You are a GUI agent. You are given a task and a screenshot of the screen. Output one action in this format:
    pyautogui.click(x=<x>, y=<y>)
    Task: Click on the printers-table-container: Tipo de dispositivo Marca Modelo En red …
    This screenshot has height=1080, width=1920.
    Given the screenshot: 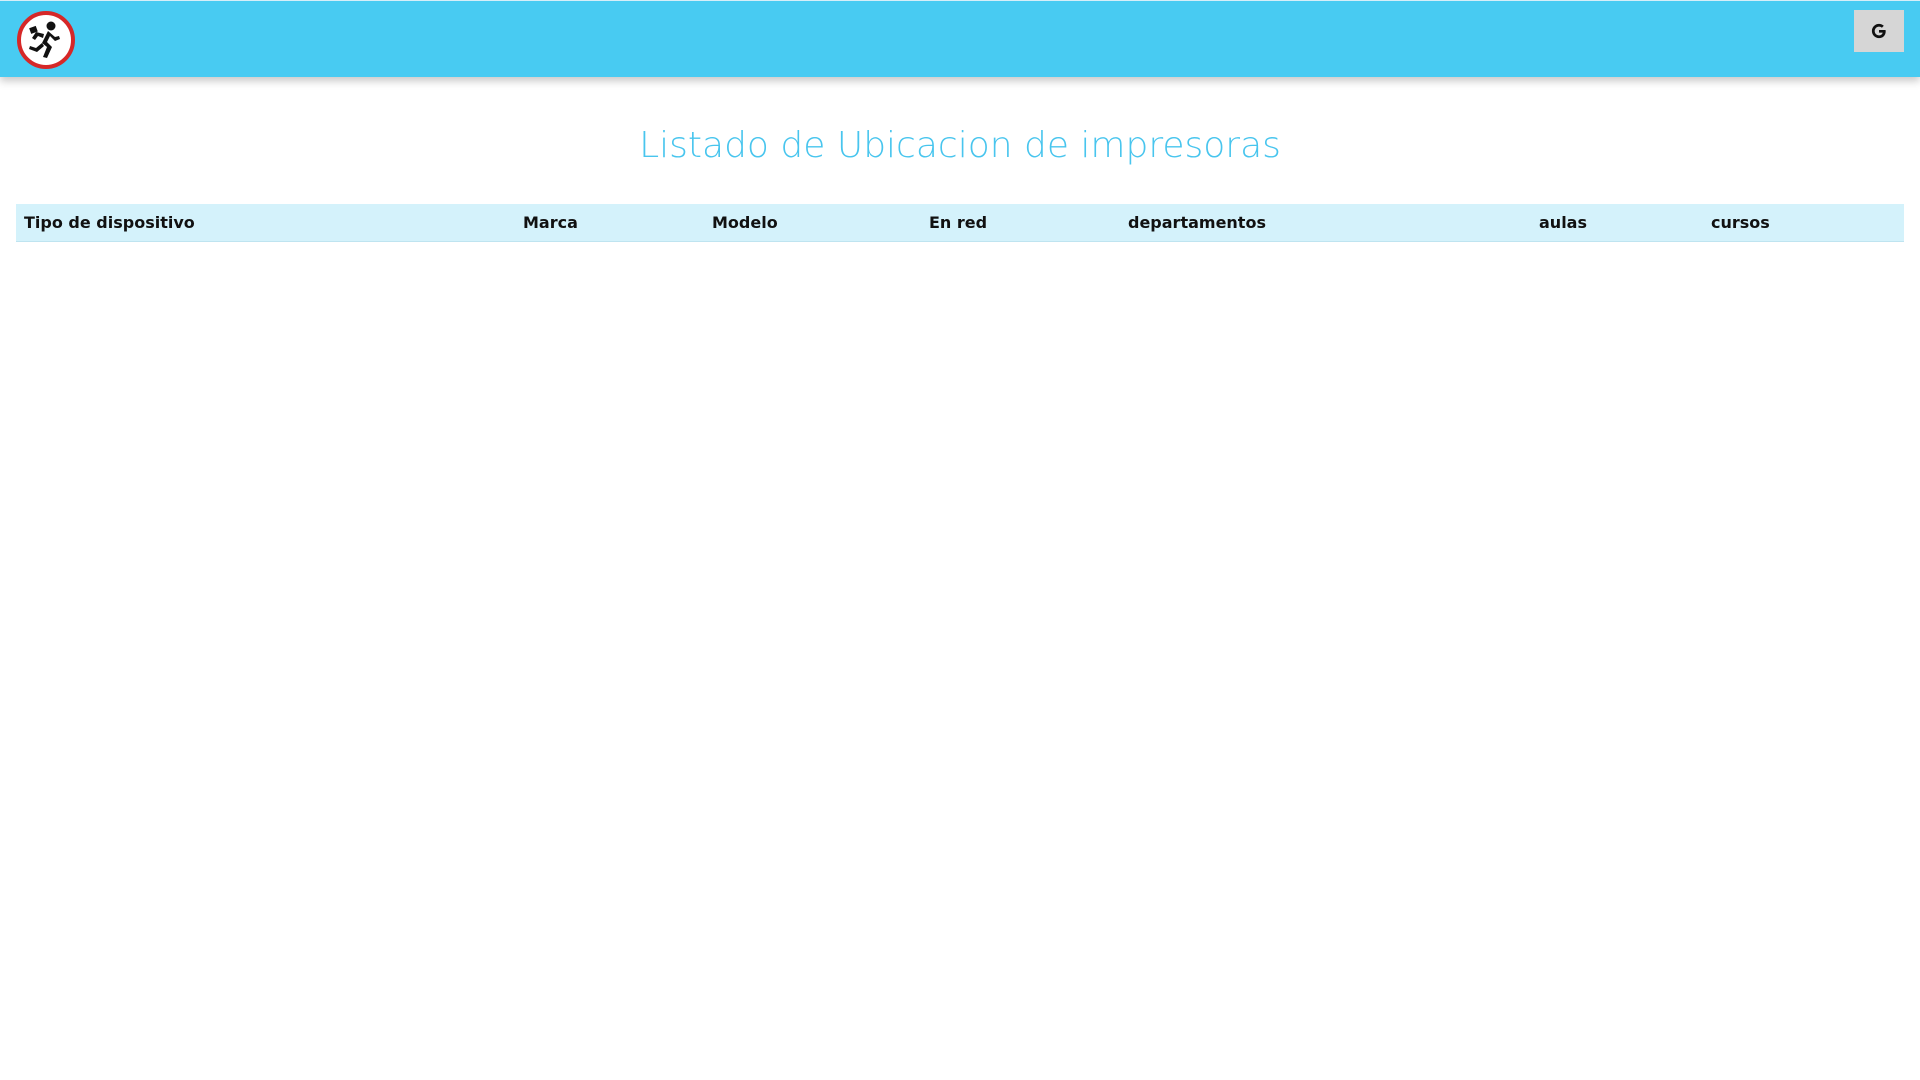 What is the action you would take?
    pyautogui.click(x=960, y=223)
    